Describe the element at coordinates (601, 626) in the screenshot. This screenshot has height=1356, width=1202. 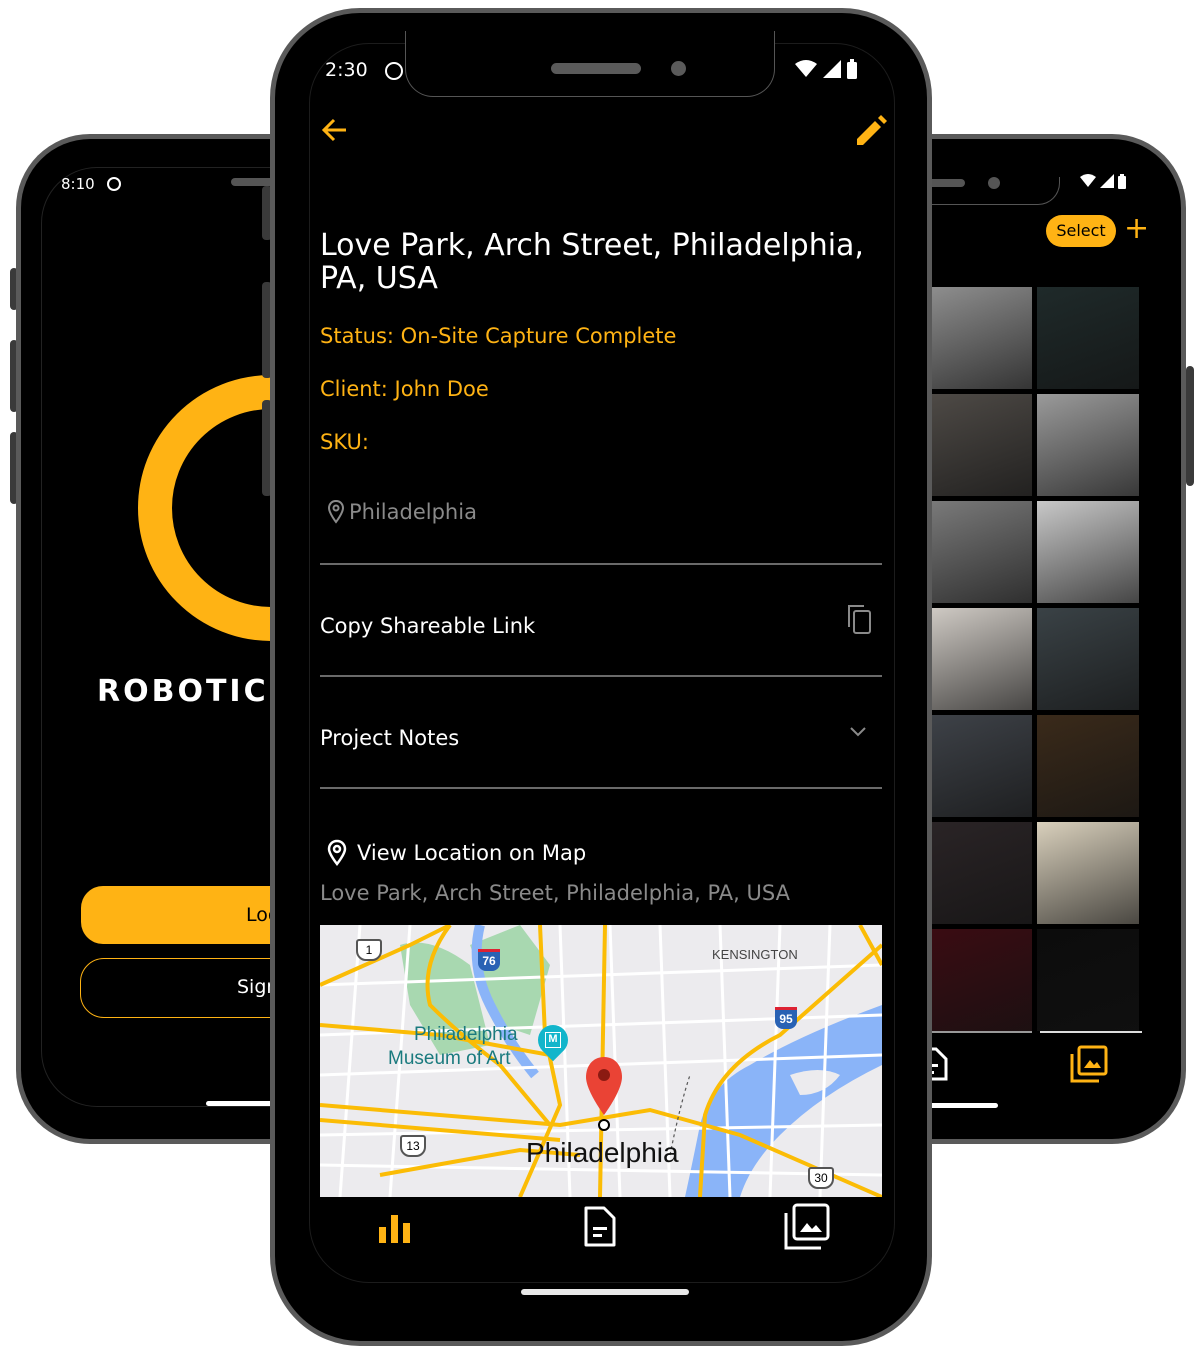
I see `copy-link-row: Copy Shareable Link` at that location.